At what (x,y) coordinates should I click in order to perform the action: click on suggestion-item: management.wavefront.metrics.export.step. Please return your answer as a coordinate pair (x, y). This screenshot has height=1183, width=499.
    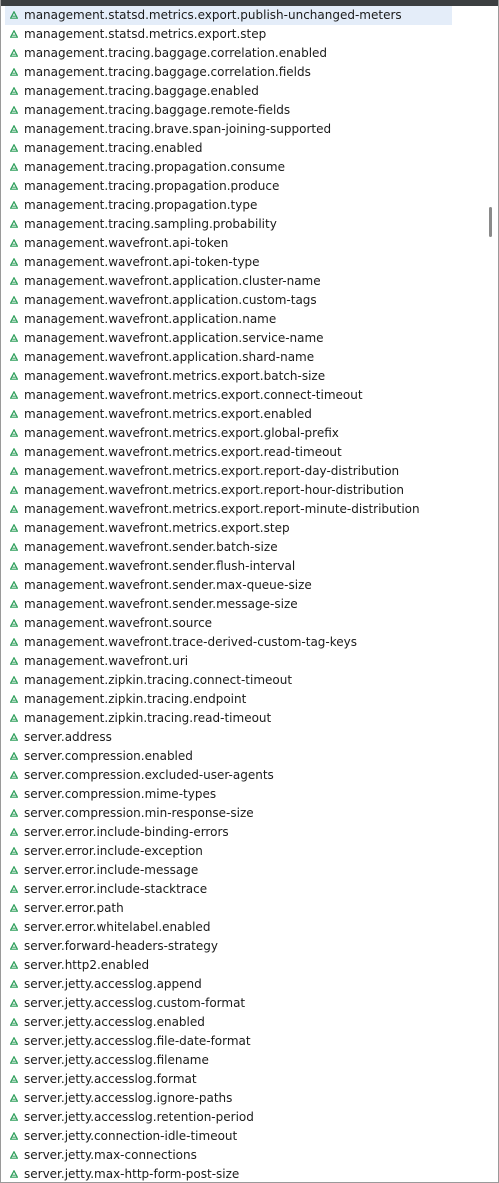
    Looking at the image, I should click on (243, 528).